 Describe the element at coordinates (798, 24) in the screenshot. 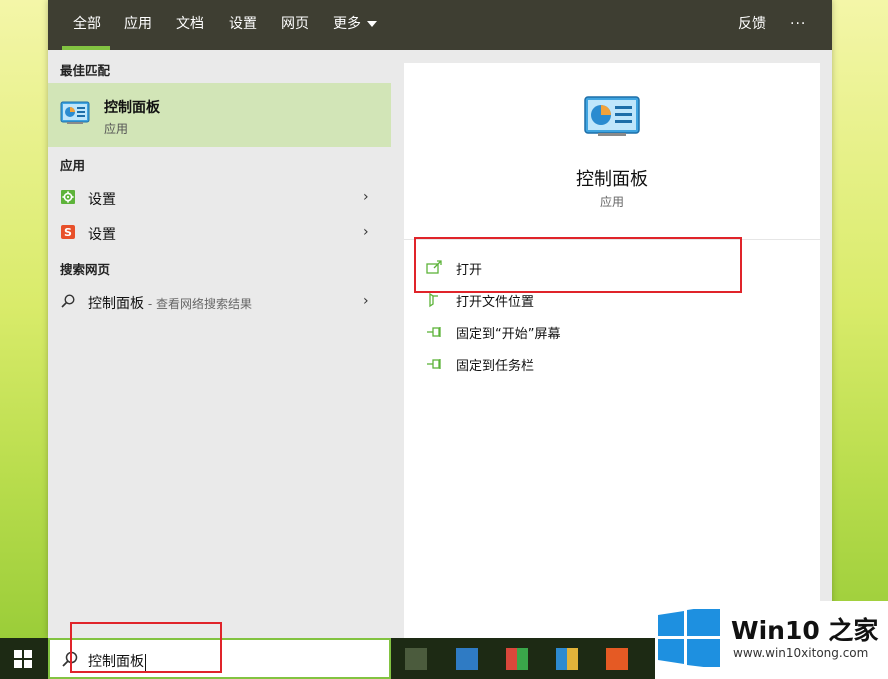

I see `more-options-button: ···` at that location.